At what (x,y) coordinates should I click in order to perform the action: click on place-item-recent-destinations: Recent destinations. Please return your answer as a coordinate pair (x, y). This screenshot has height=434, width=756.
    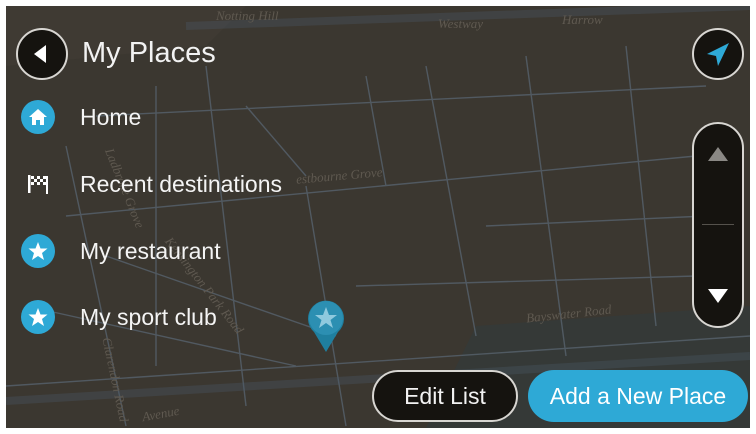
    Looking at the image, I should click on (178, 184).